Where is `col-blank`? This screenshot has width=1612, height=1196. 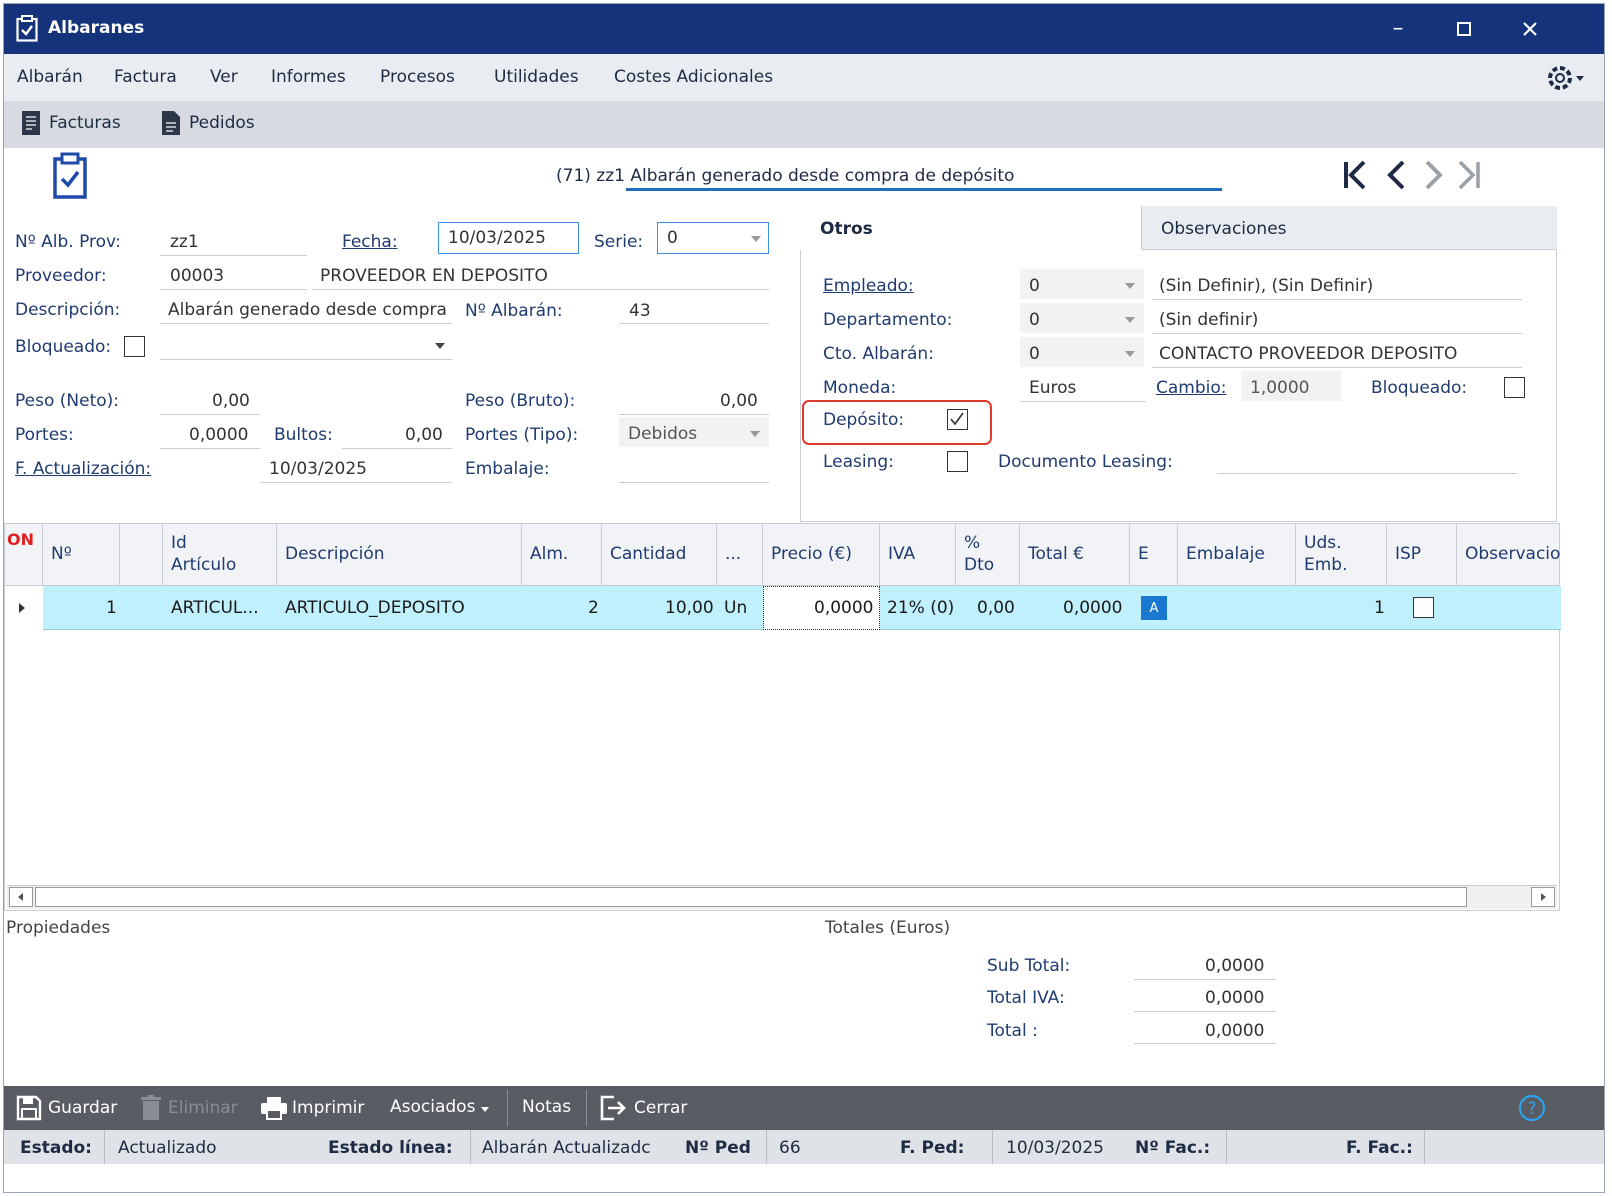
col-blank is located at coordinates (141, 555).